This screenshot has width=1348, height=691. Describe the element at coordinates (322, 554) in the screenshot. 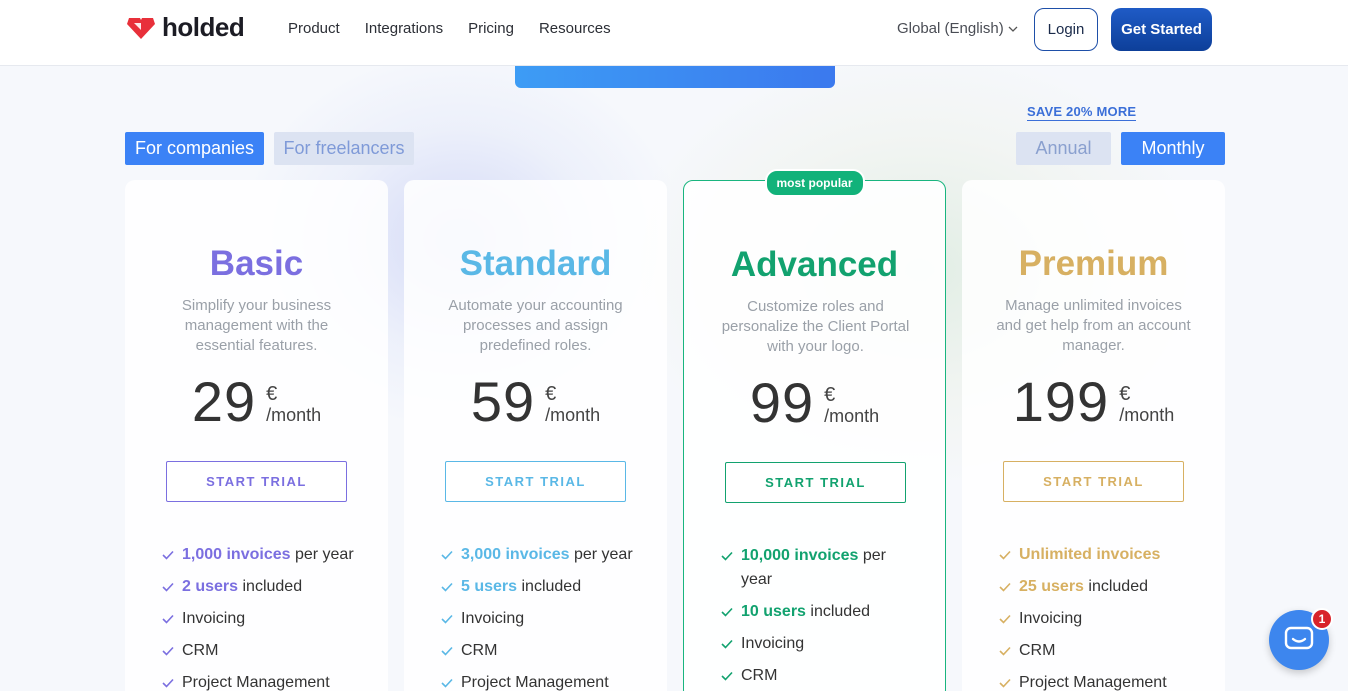

I see `feature-text: per year` at that location.